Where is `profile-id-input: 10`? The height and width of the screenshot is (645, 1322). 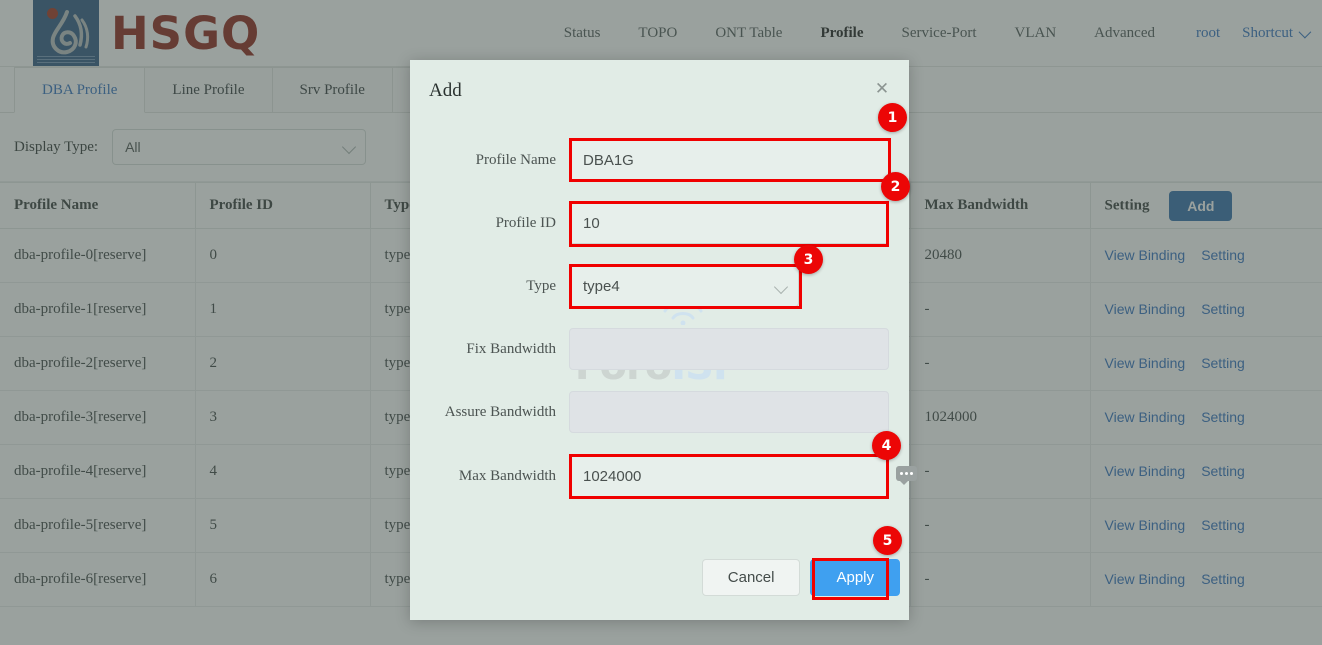 profile-id-input: 10 is located at coordinates (729, 223).